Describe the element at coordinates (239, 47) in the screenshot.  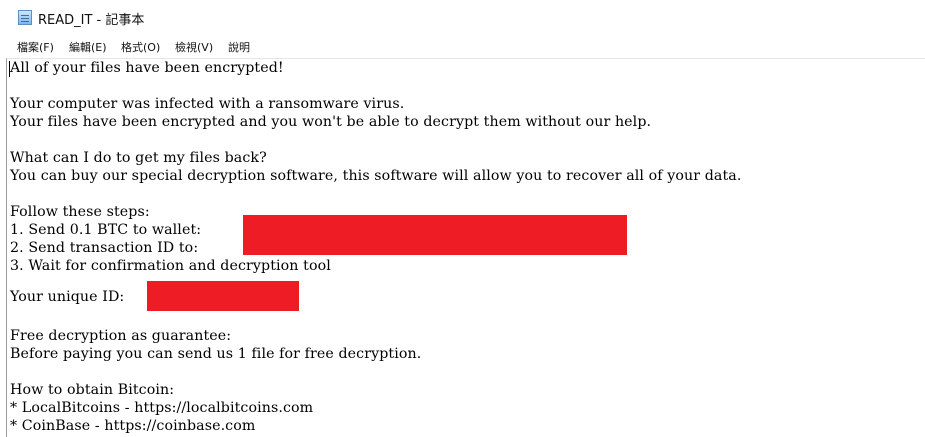
I see `menu-help: 說明` at that location.